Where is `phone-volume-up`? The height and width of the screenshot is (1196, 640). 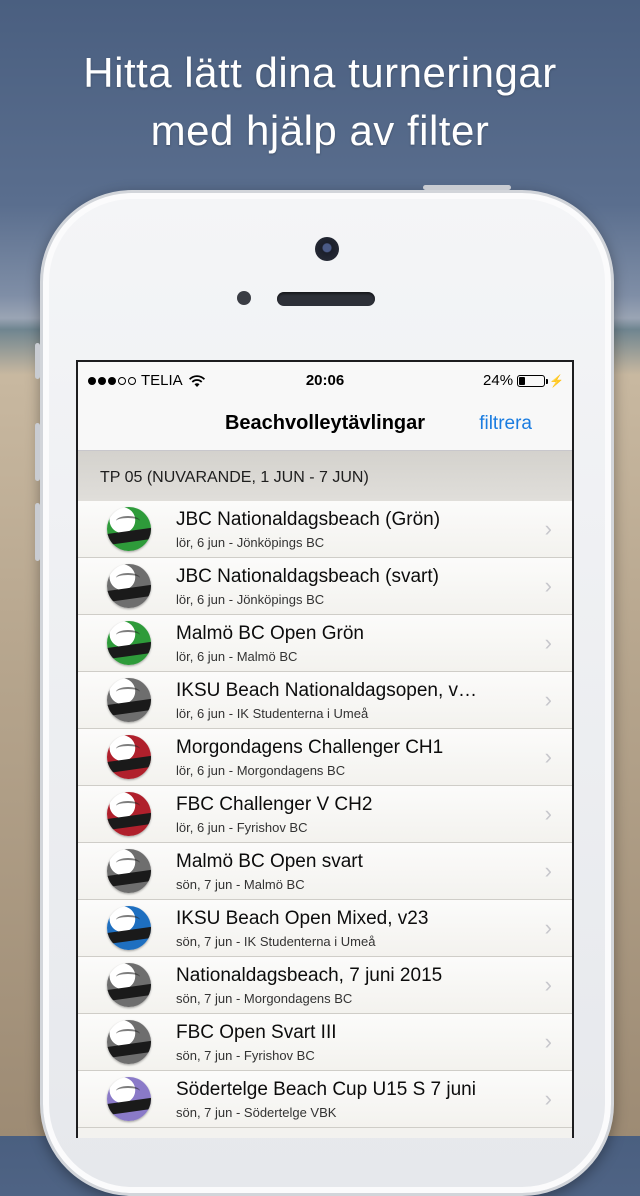
phone-volume-up is located at coordinates (37, 452).